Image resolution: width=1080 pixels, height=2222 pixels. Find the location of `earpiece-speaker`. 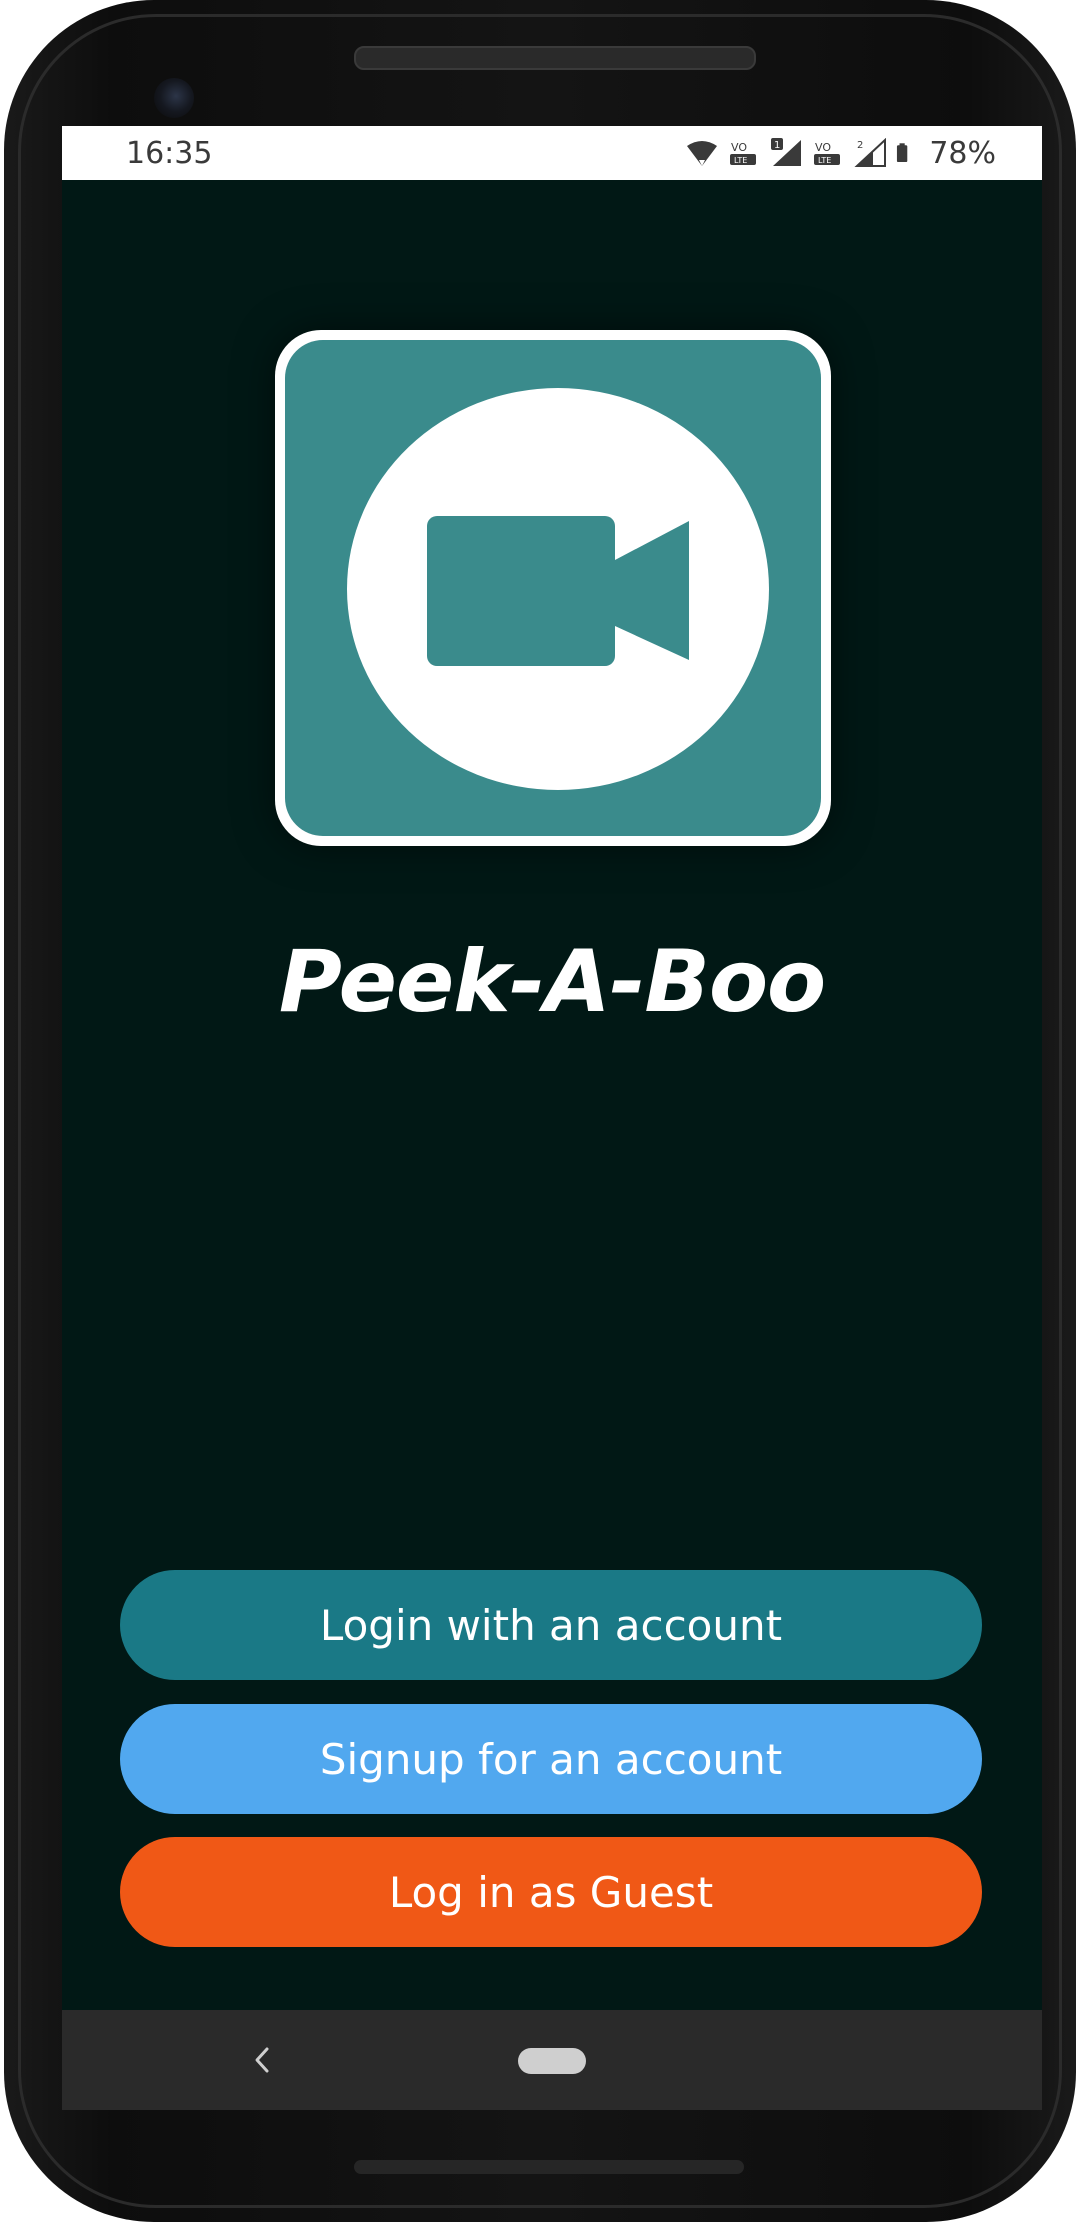

earpiece-speaker is located at coordinates (555, 58).